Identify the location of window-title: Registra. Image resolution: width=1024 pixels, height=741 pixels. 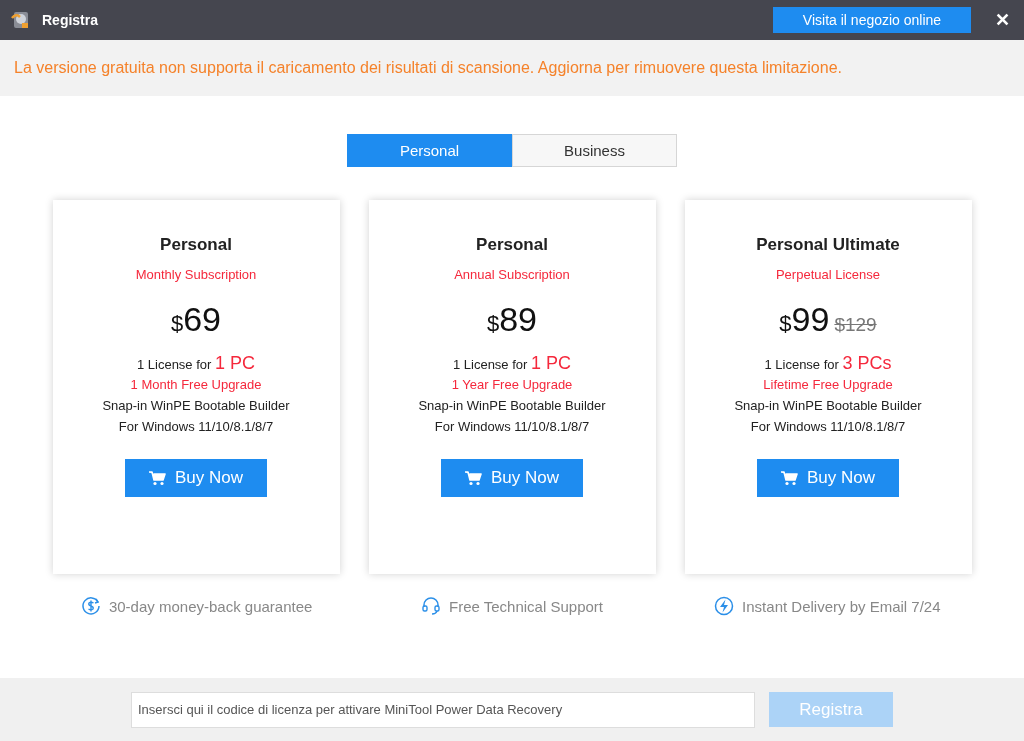
(70, 20).